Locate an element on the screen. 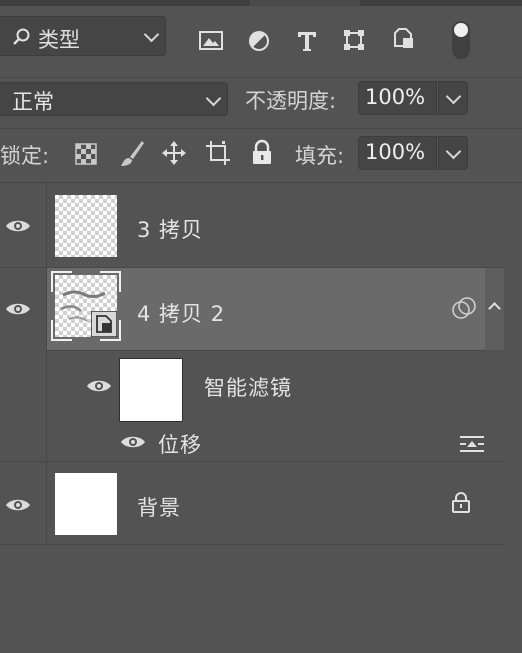 The image size is (522, 653). filter-kind-select: 类型 is located at coordinates (83, 36).